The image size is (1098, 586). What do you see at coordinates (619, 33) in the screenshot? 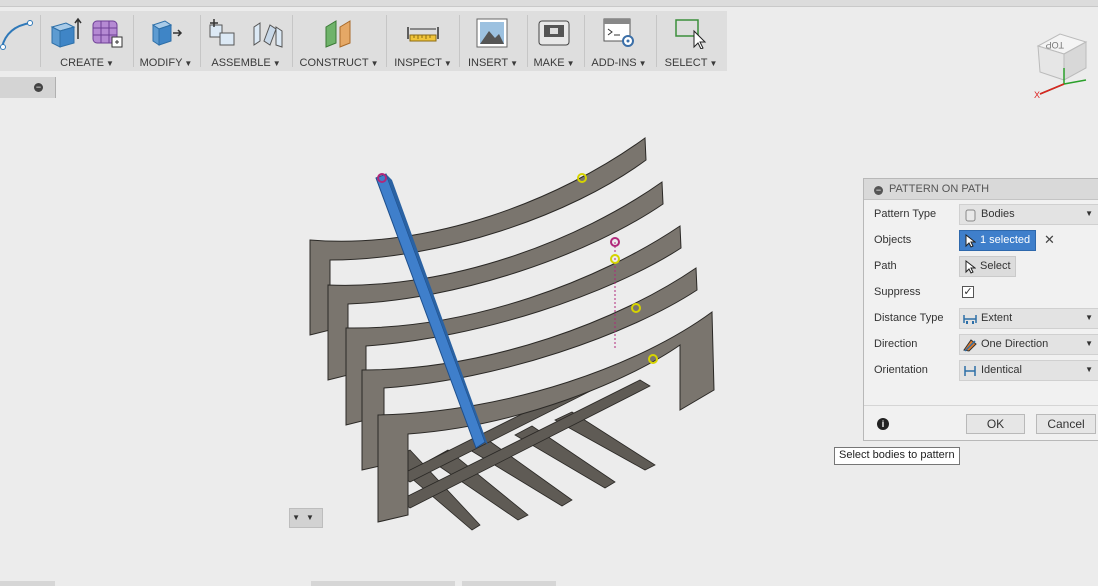
I see `scripts-icon` at bounding box center [619, 33].